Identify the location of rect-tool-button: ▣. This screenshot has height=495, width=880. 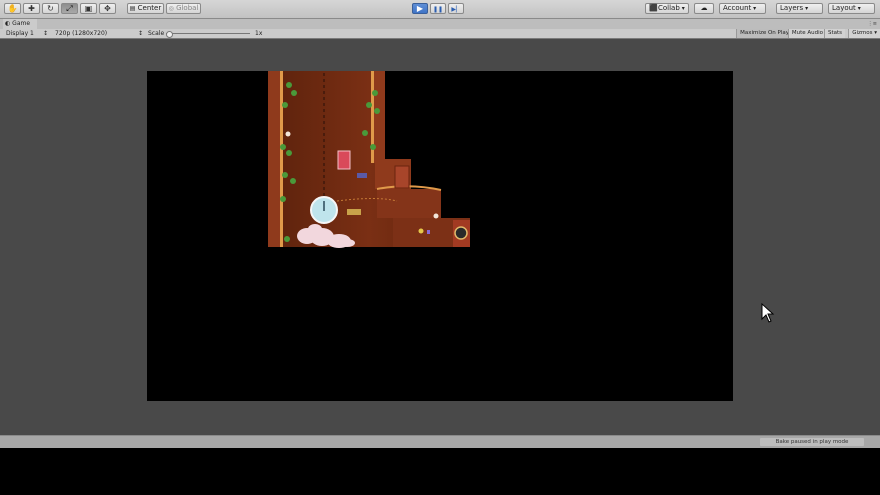
(88, 8).